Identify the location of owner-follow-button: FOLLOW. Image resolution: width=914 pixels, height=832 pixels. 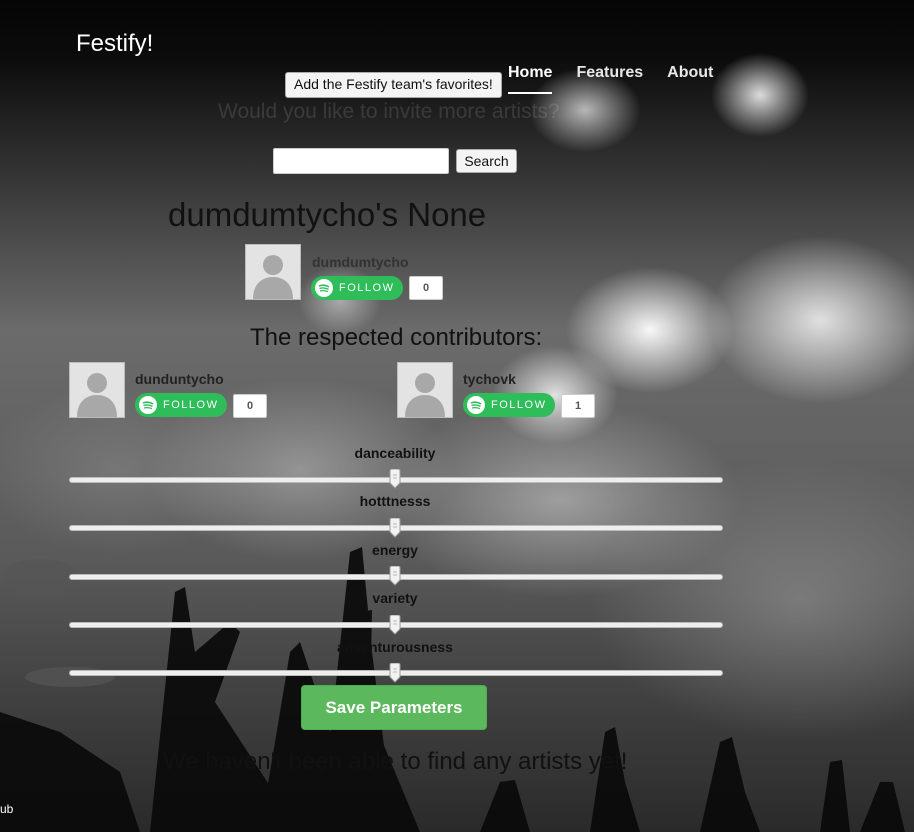
(357, 288).